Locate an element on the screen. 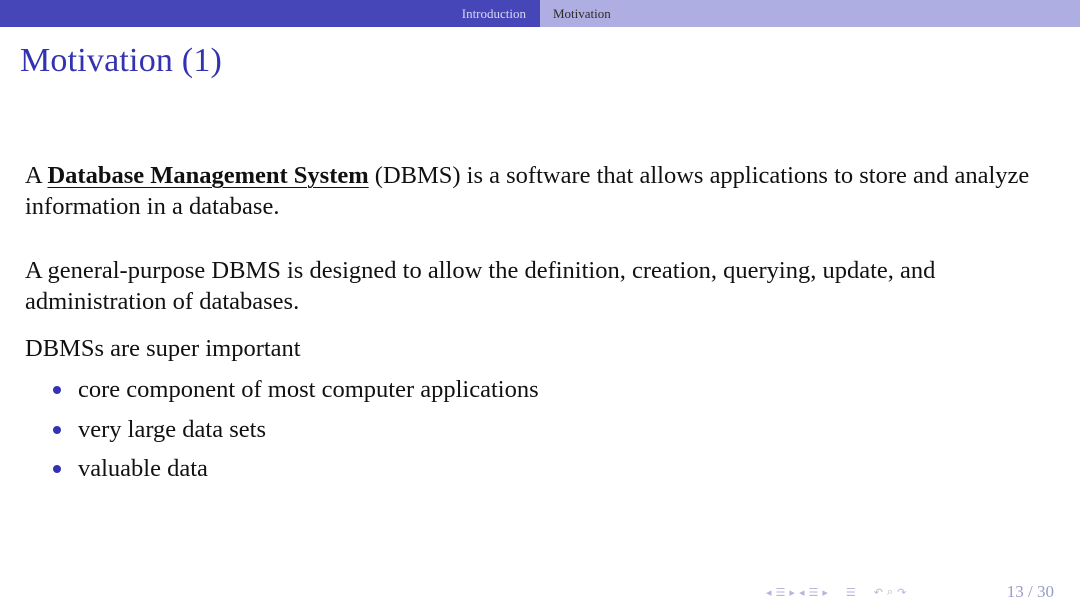 The width and height of the screenshot is (1080, 608). list-item-text: valuable data is located at coordinates (143, 468).